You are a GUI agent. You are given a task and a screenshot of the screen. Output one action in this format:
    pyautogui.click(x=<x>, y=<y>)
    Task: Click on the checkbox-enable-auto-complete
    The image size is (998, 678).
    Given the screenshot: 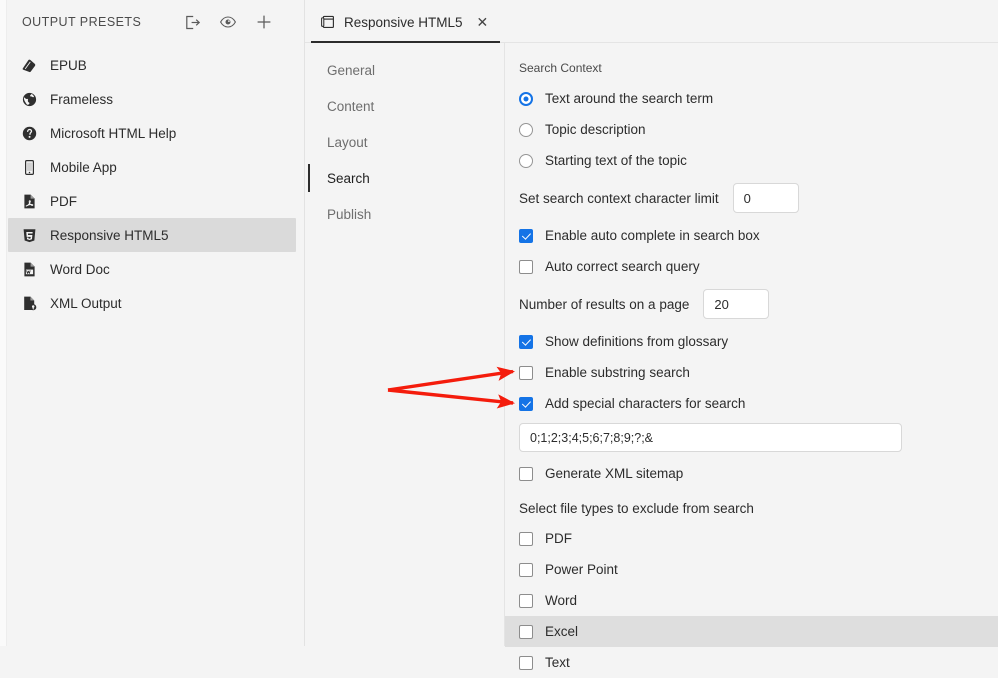 What is the action you would take?
    pyautogui.click(x=526, y=235)
    